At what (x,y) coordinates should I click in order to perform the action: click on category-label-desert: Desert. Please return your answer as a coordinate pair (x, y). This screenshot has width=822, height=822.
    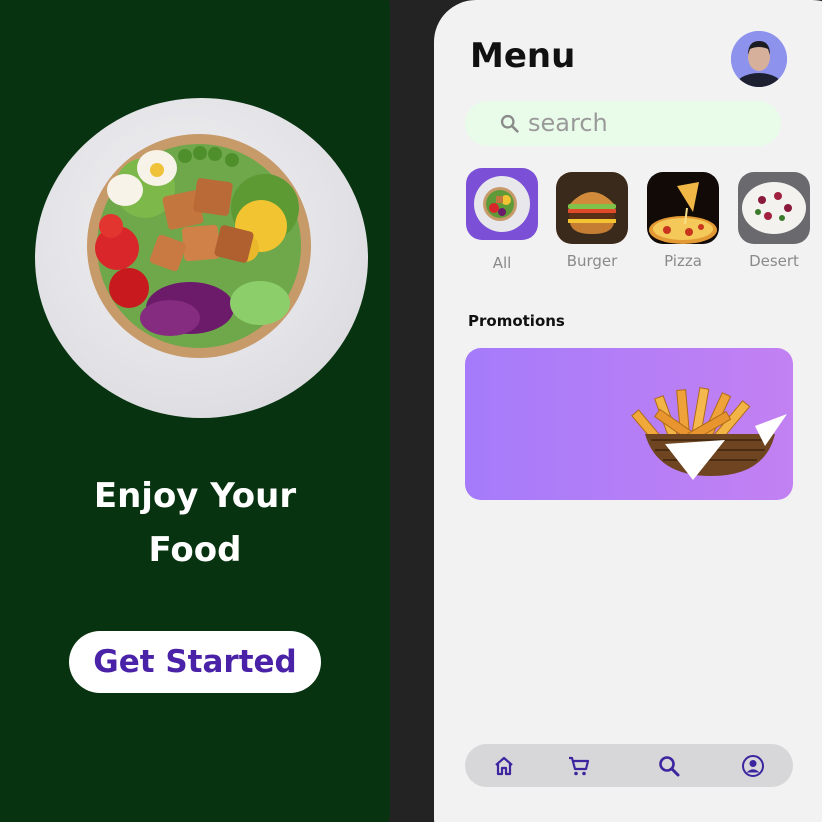
    Looking at the image, I should click on (774, 261).